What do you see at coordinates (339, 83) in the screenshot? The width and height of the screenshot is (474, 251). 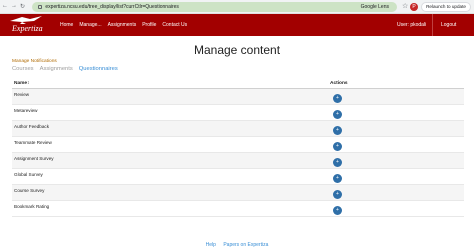 I see `actions-column-header: Actions` at bounding box center [339, 83].